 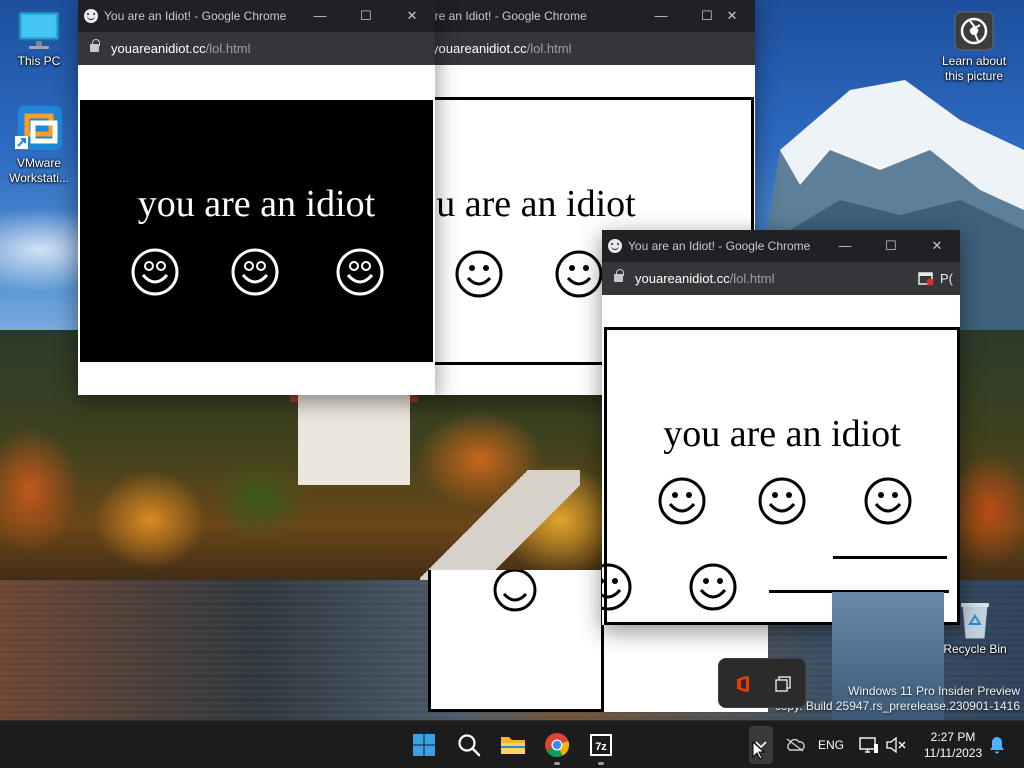 I want to click on speaker-muted-icon, so click(x=896, y=745).